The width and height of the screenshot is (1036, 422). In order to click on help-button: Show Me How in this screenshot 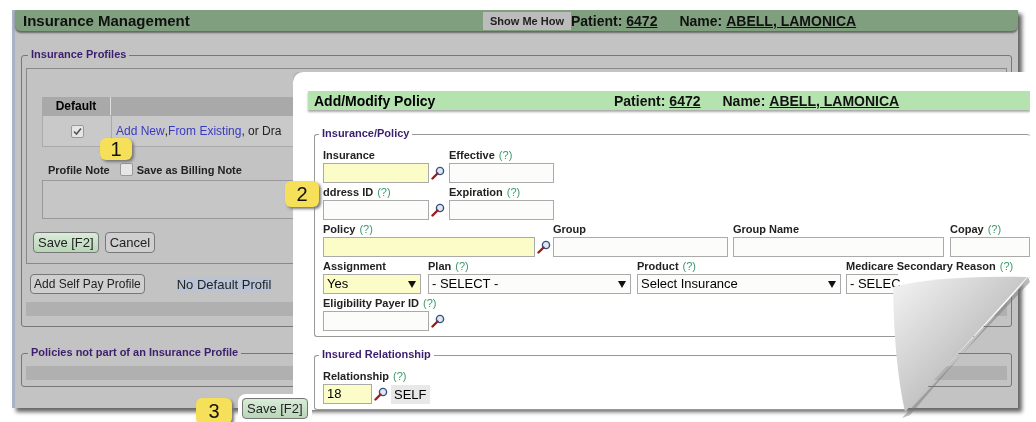, I will do `click(527, 20)`.